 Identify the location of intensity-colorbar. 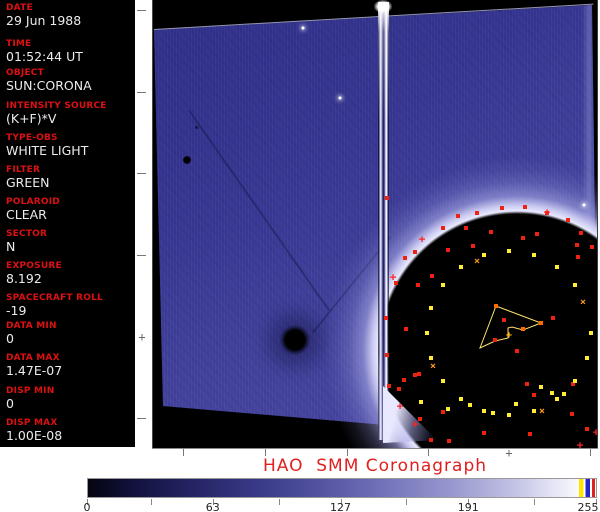
(342, 488).